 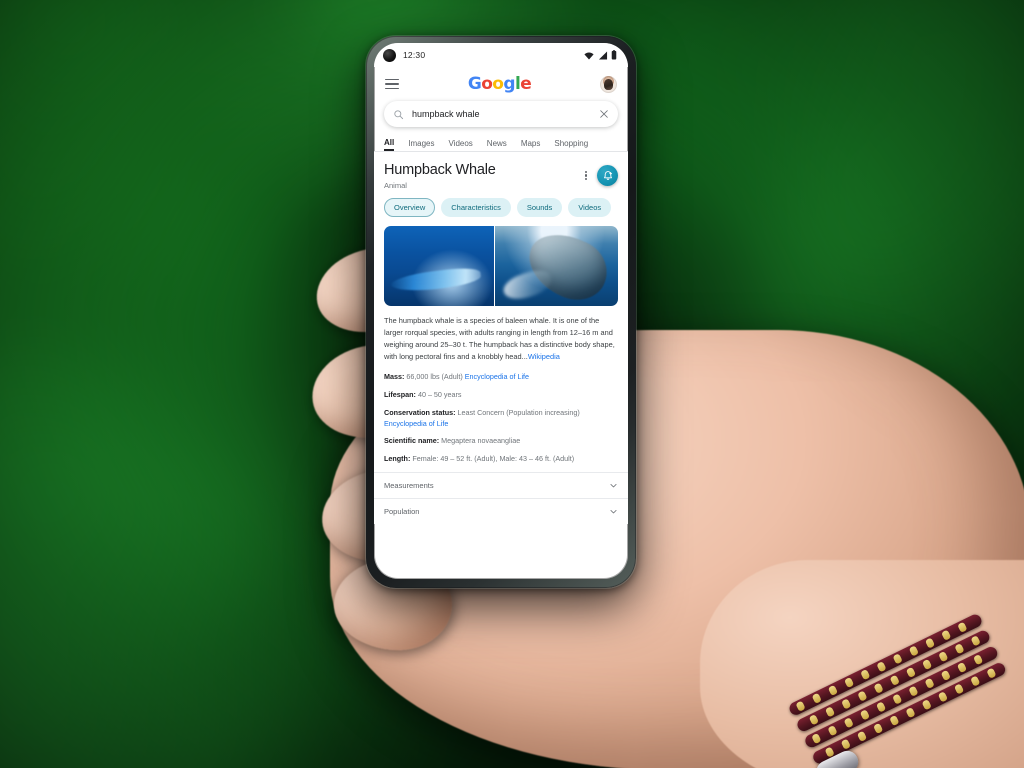 I want to click on tab-videos: Videos, so click(x=460, y=145).